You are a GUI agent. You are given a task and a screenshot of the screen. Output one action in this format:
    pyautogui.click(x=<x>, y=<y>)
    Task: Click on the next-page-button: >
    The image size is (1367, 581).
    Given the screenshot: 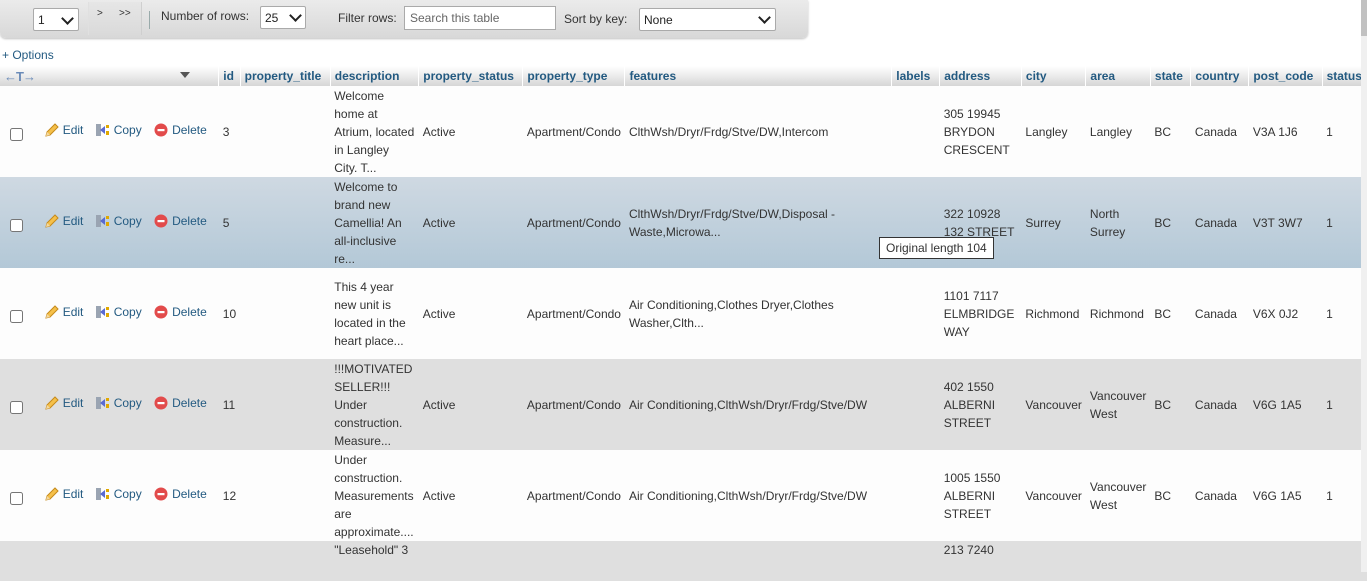 What is the action you would take?
    pyautogui.click(x=100, y=13)
    